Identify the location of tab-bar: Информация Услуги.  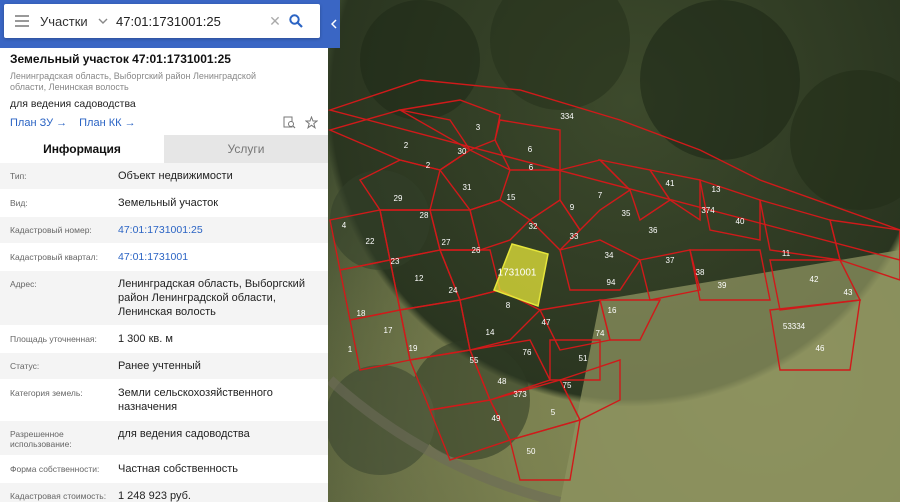
(164, 149).